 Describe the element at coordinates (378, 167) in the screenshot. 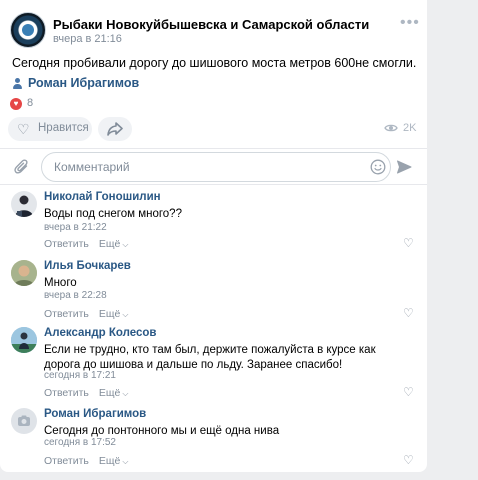

I see `smile-icon` at that location.